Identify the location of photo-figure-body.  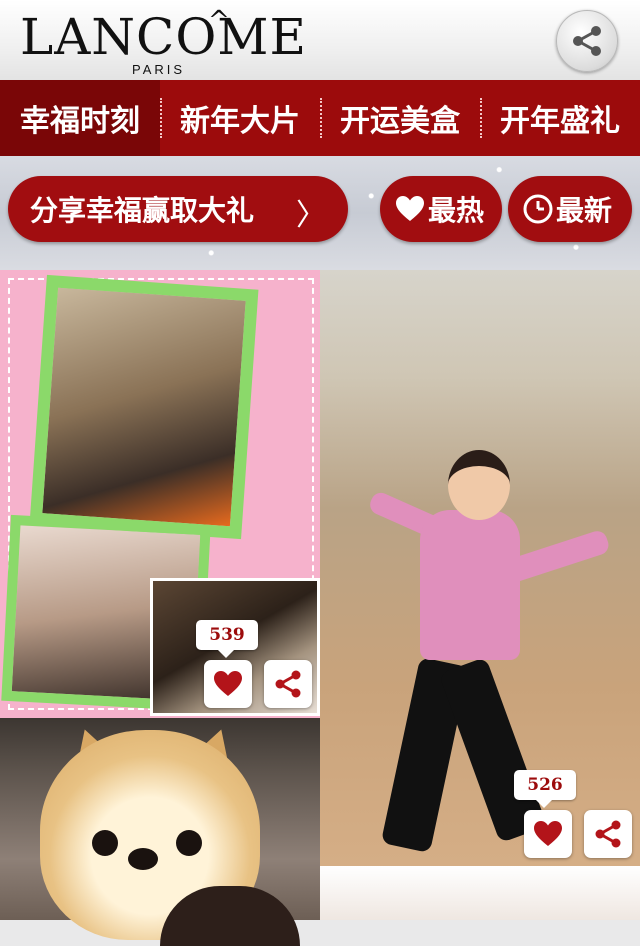
(470, 585).